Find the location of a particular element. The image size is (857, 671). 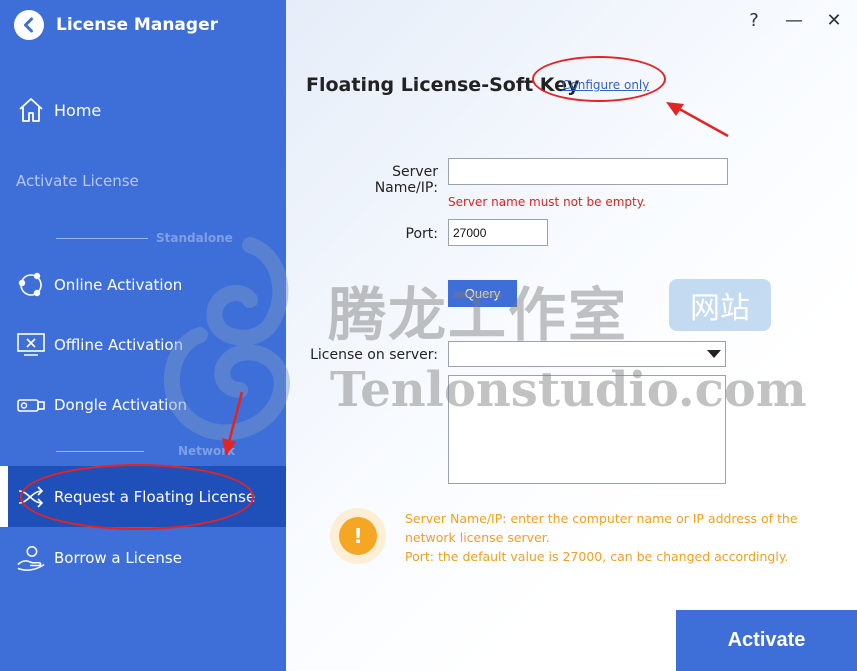

port-label: Port: is located at coordinates (421, 234).